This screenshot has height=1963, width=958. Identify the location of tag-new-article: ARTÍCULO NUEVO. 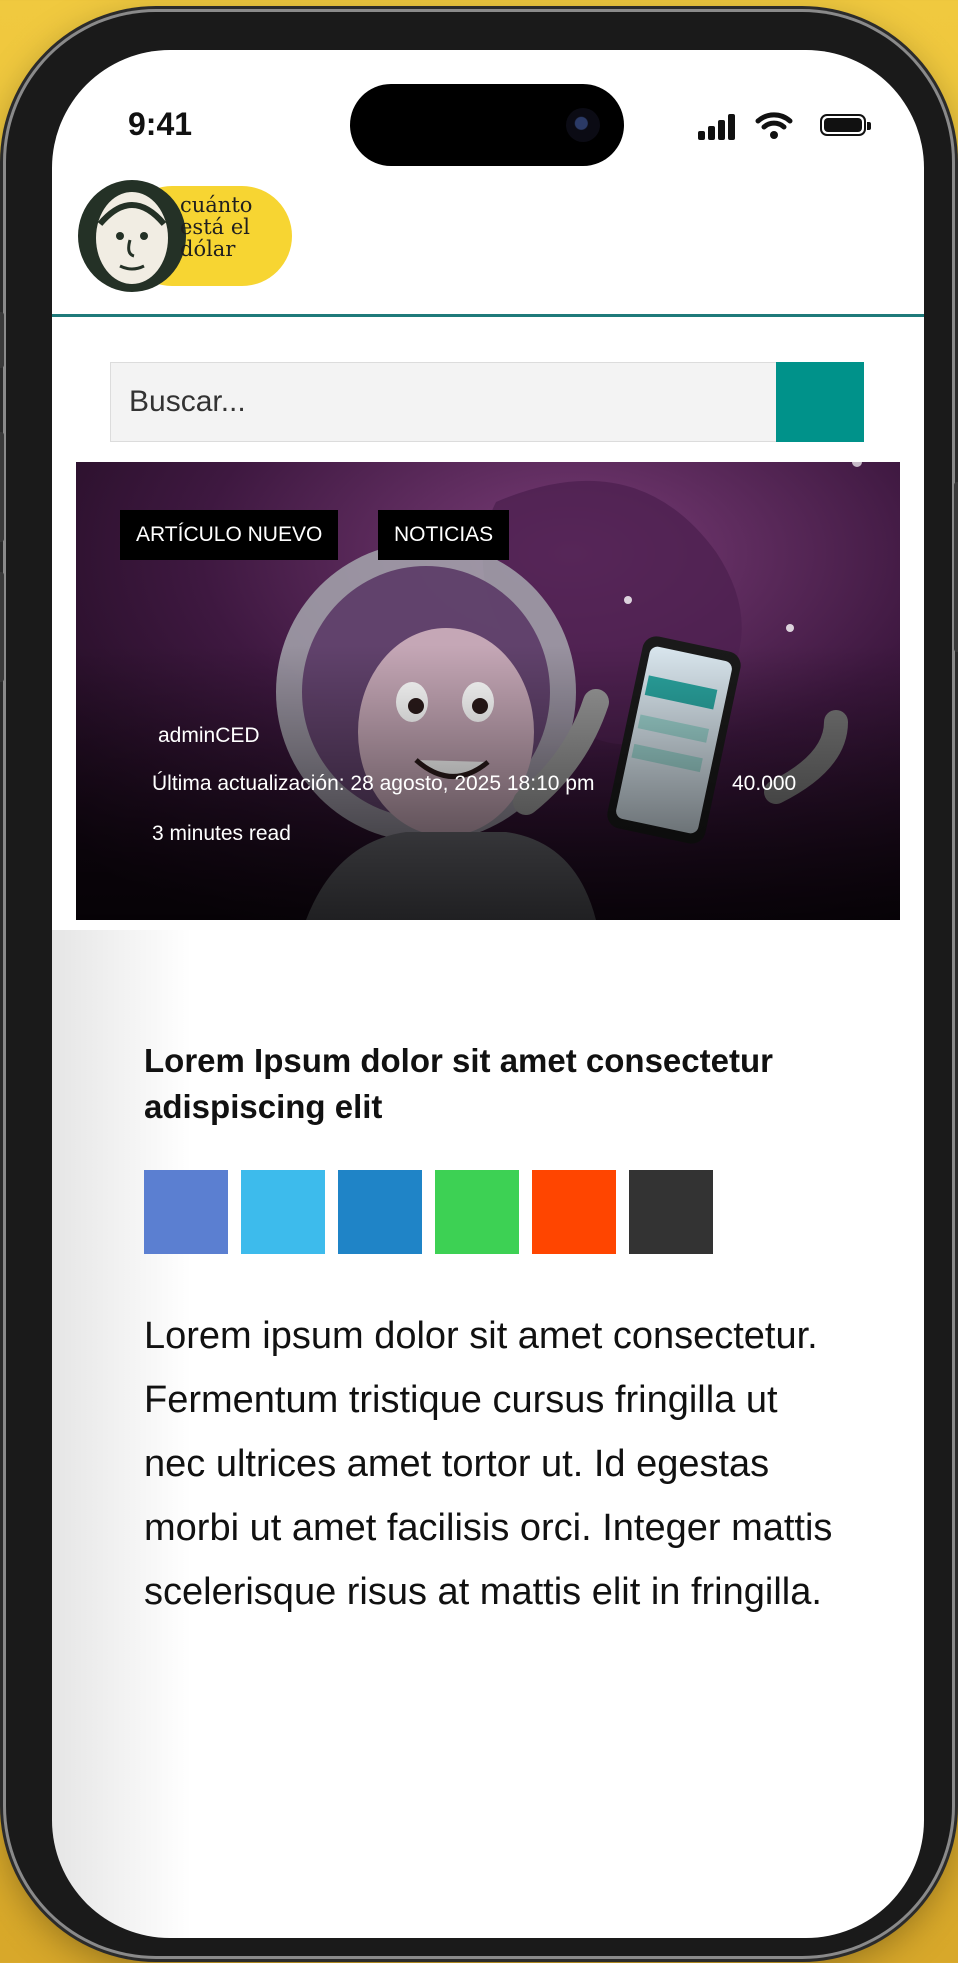
(229, 535).